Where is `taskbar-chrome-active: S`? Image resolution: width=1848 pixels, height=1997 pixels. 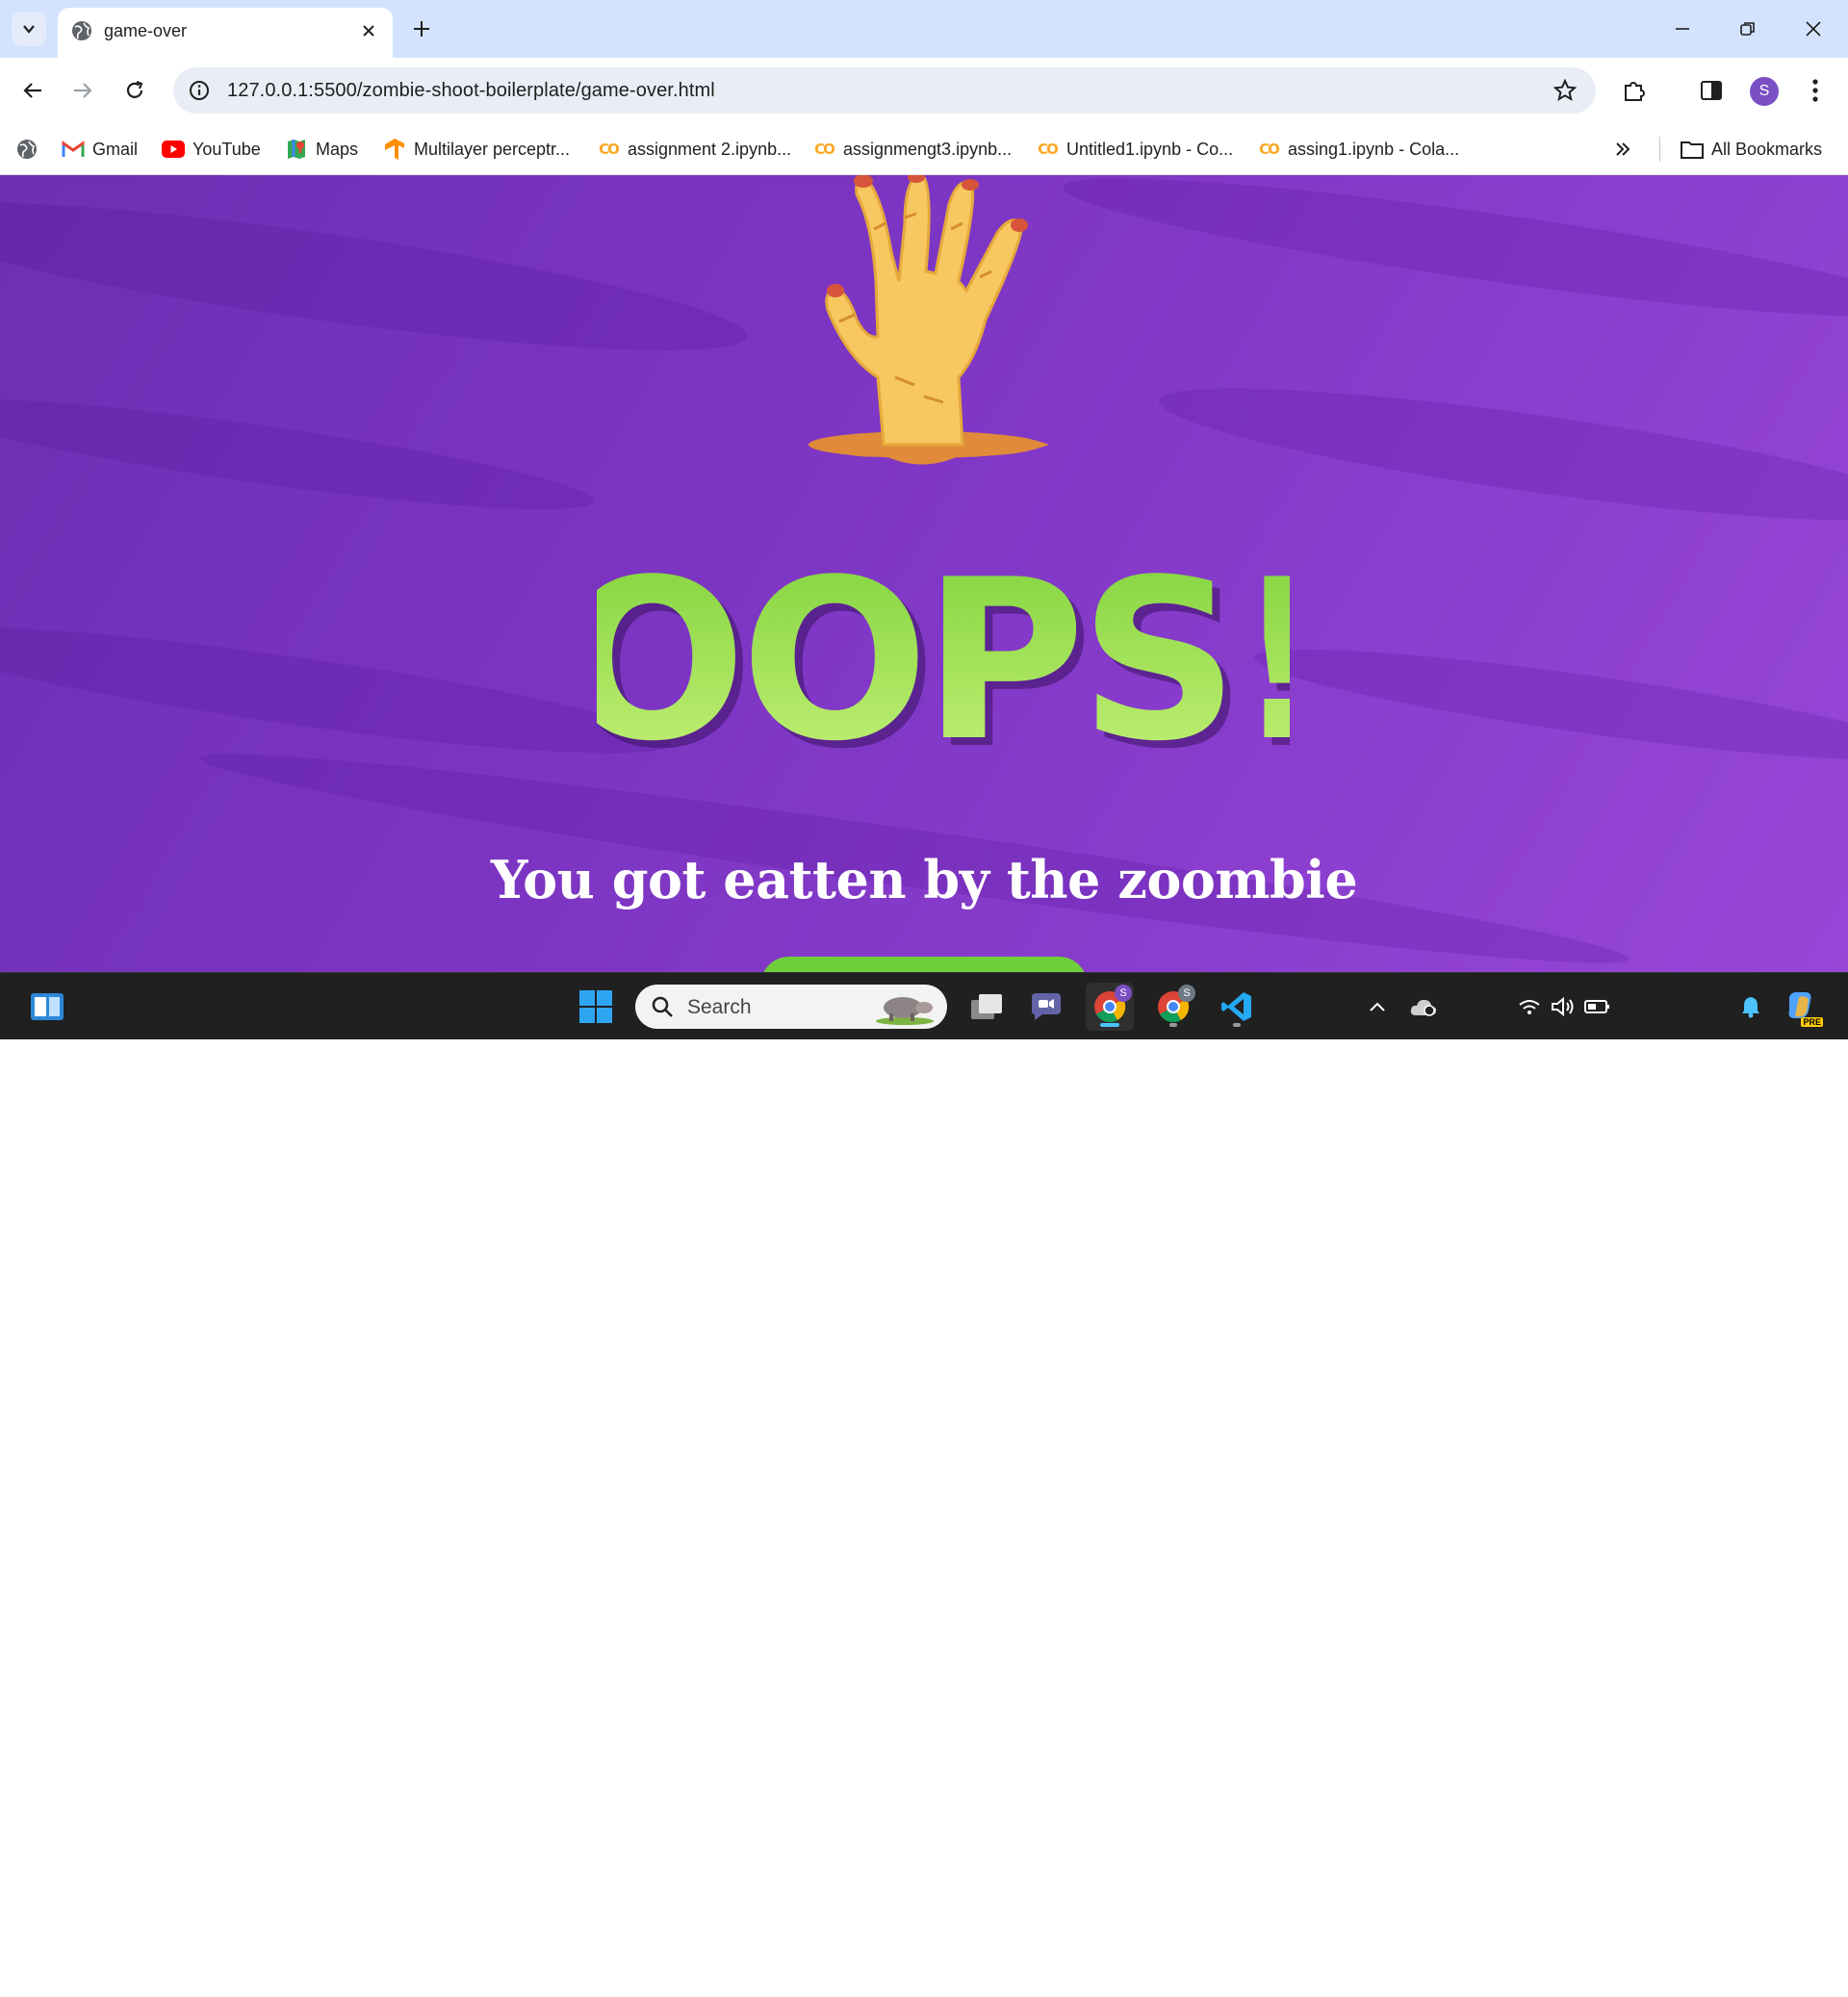
taskbar-chrome-active: S is located at coordinates (1110, 1007).